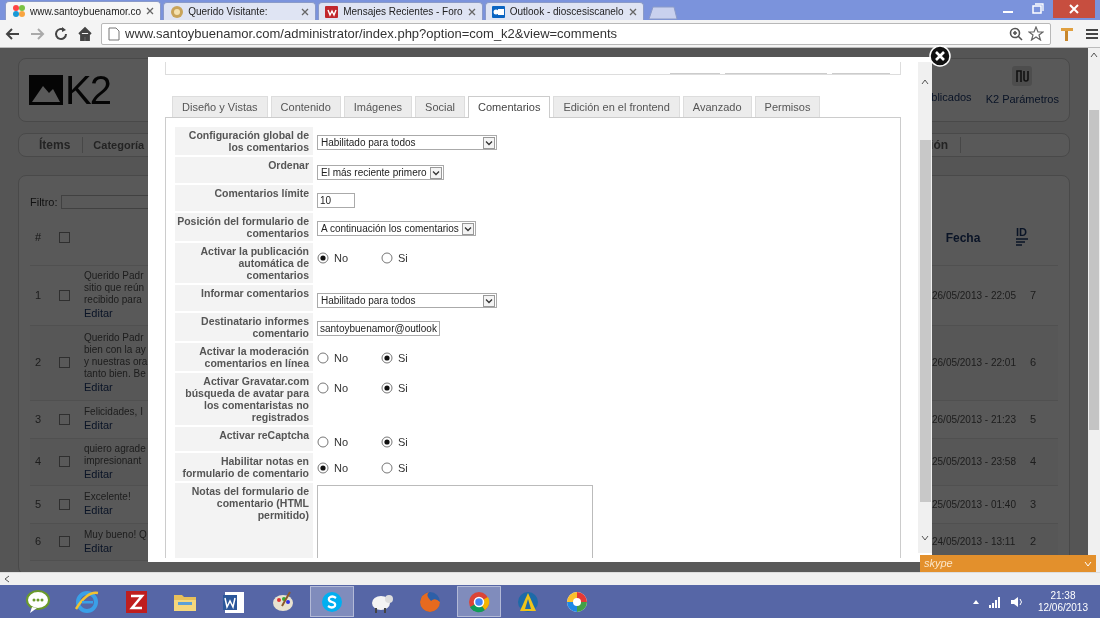 Image resolution: width=1100 pixels, height=618 pixels. What do you see at coordinates (378, 328) in the screenshot?
I see `text-field: santoybuenamor@outlook` at bounding box center [378, 328].